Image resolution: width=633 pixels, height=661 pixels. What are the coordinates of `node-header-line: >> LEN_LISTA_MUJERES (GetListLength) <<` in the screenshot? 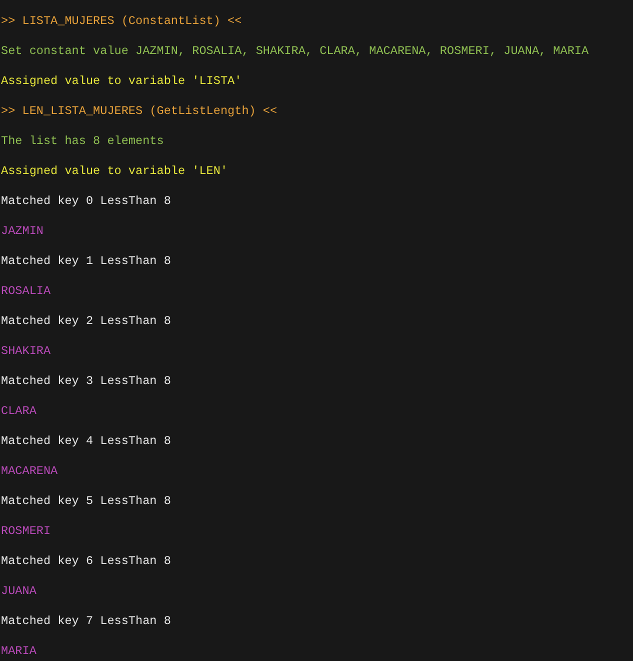 It's located at (139, 111).